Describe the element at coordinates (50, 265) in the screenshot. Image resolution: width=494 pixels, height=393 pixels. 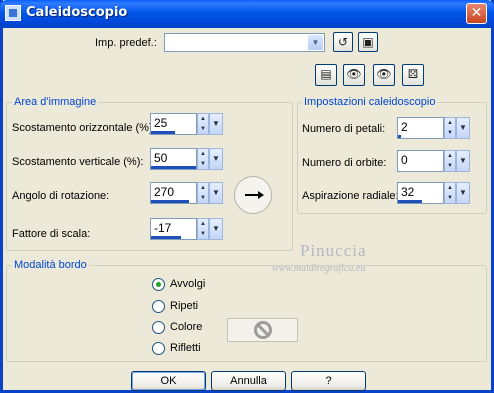
I see `edge-mode-title: Modalità bordo` at that location.